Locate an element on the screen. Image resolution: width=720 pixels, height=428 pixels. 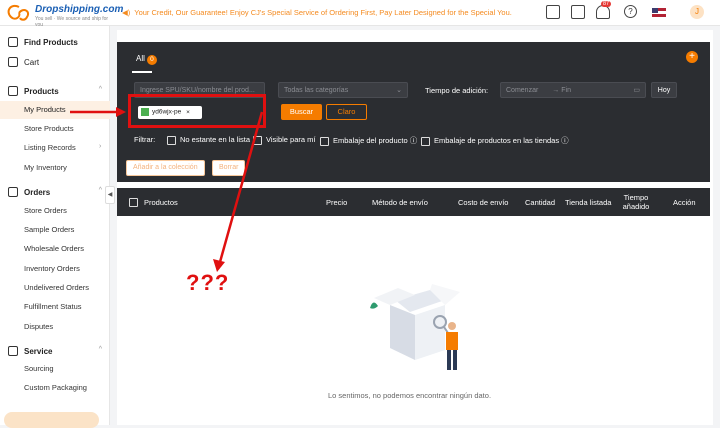
annotation-arrows is located at coordinates (167, 189).